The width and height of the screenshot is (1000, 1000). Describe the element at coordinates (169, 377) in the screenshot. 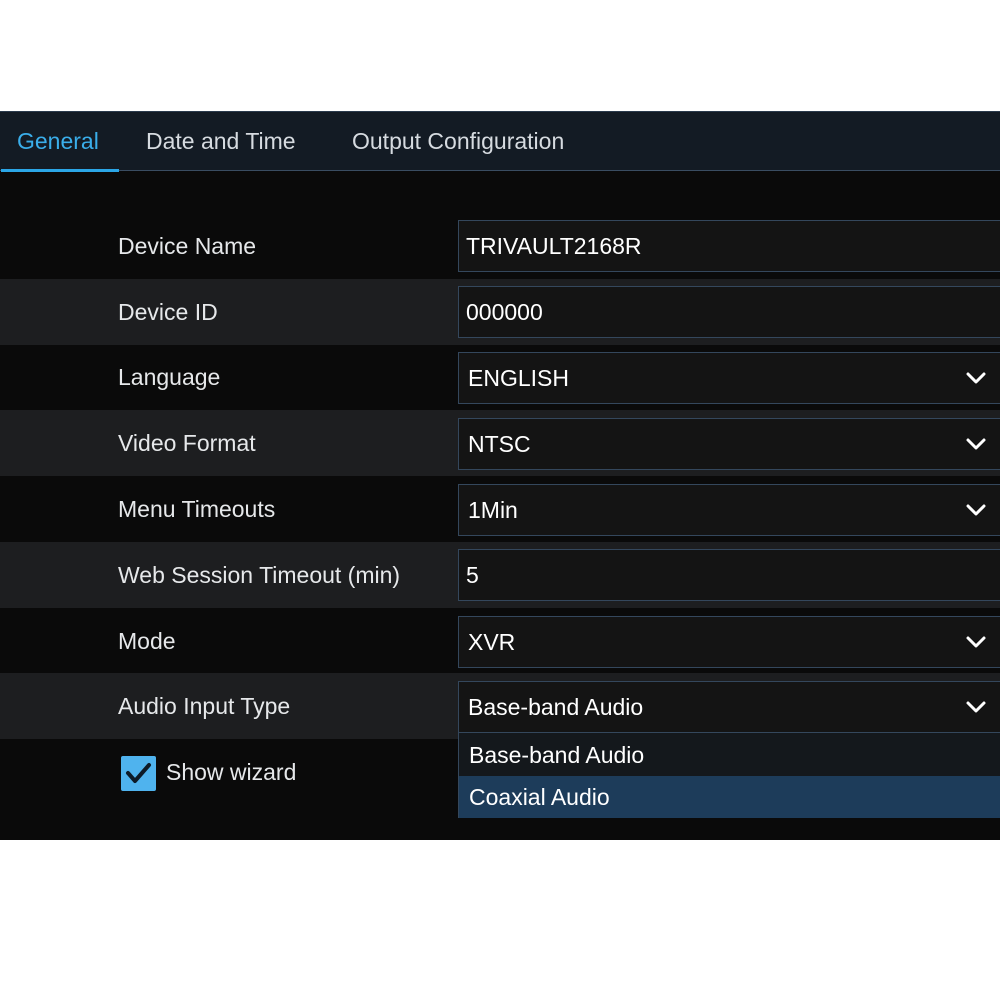

I see `language-label: Language` at that location.